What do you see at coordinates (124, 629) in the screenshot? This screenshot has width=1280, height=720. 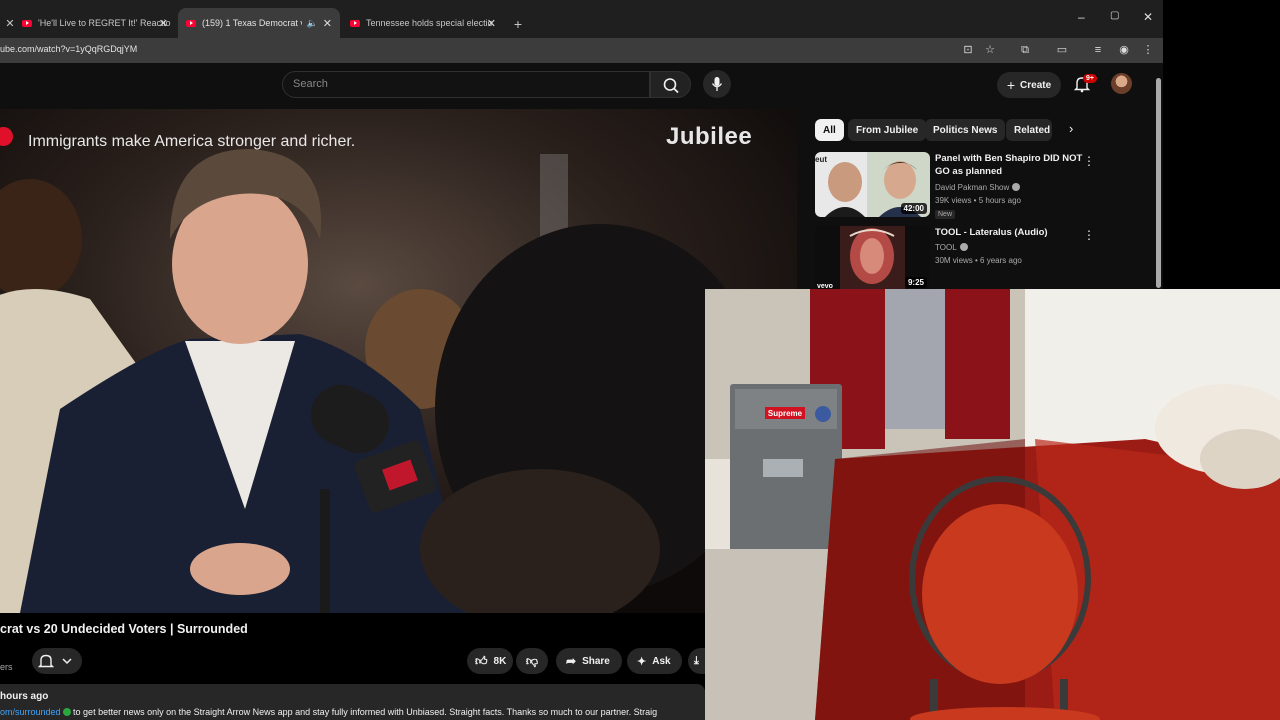 I see `video-title: crat vs 20 Undecided Voters | Surrounded` at bounding box center [124, 629].